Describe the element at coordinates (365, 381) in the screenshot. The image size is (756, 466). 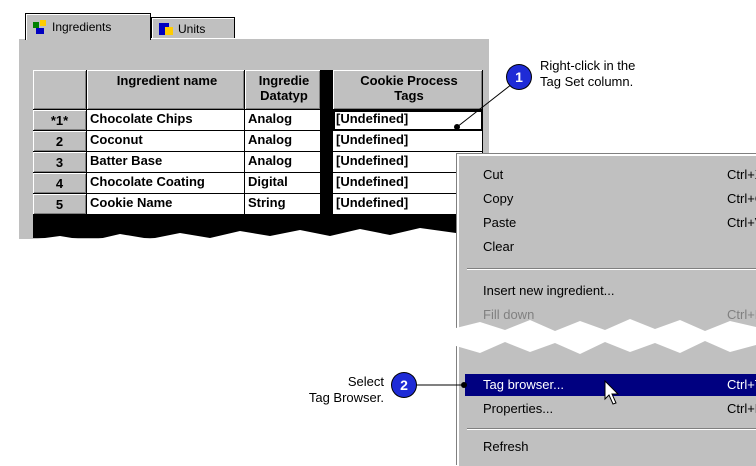
I see `callout-2-line1: Select` at that location.